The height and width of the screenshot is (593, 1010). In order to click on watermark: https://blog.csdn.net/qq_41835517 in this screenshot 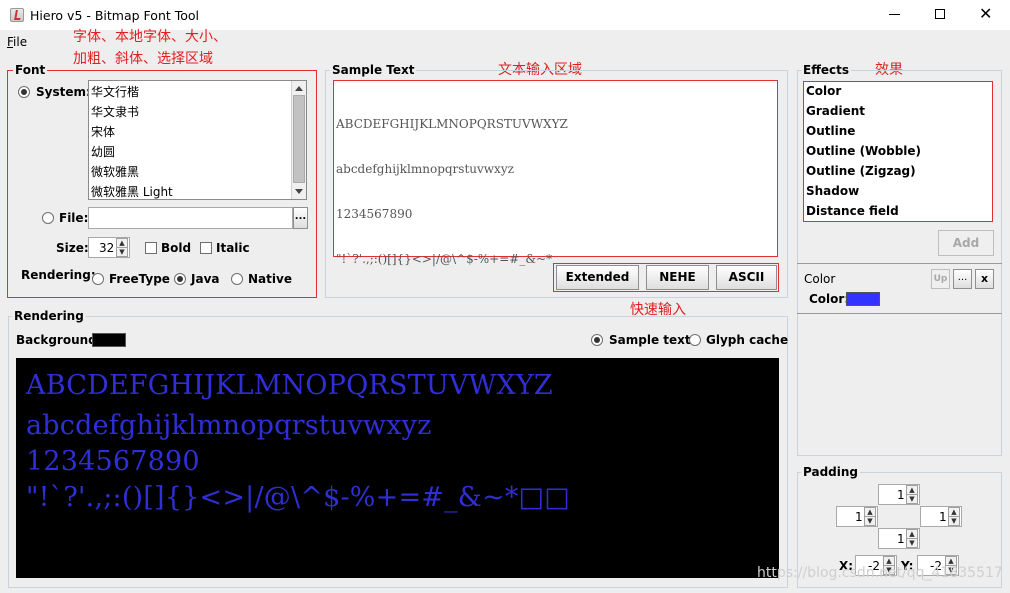, I will do `click(880, 573)`.